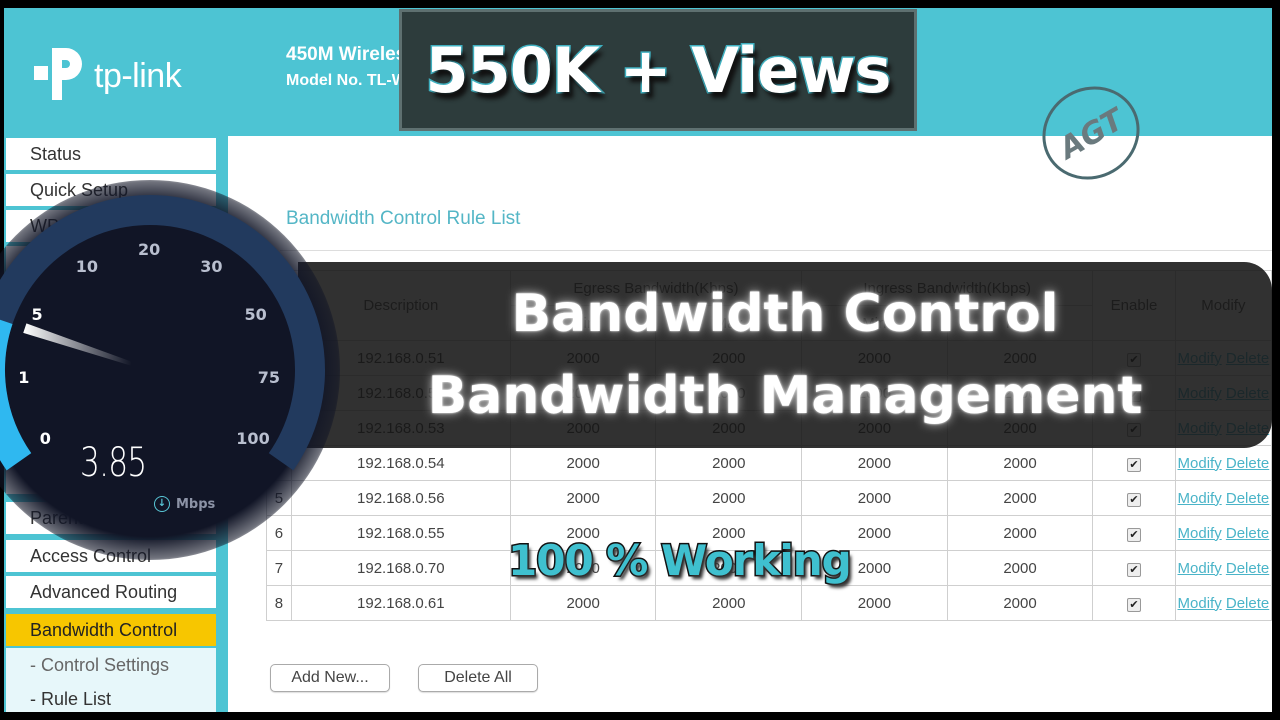 The height and width of the screenshot is (720, 1280). I want to click on views-banner-text: 550K + Views, so click(658, 70).